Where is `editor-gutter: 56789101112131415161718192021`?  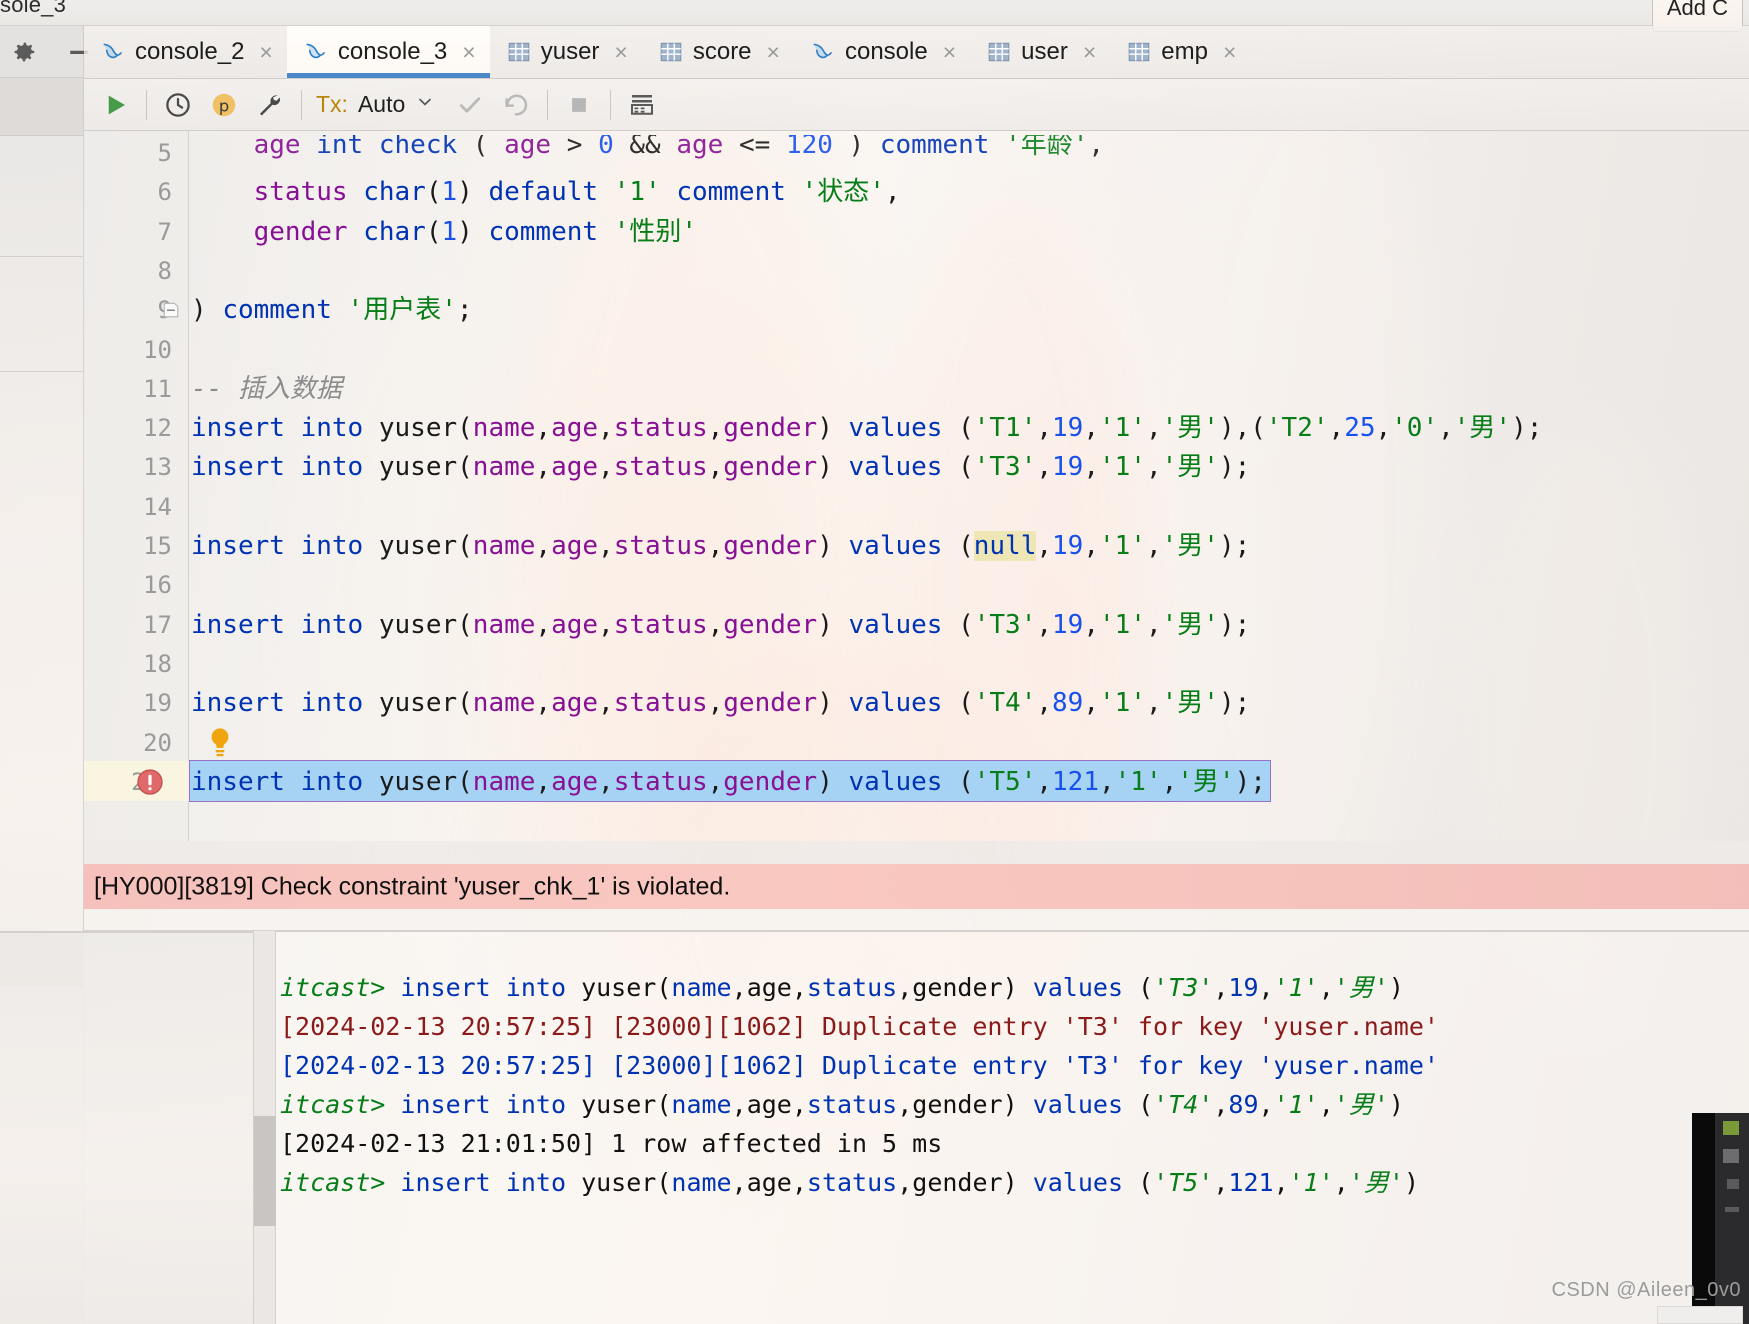 editor-gutter: 56789101112131415161718192021 is located at coordinates (136, 486).